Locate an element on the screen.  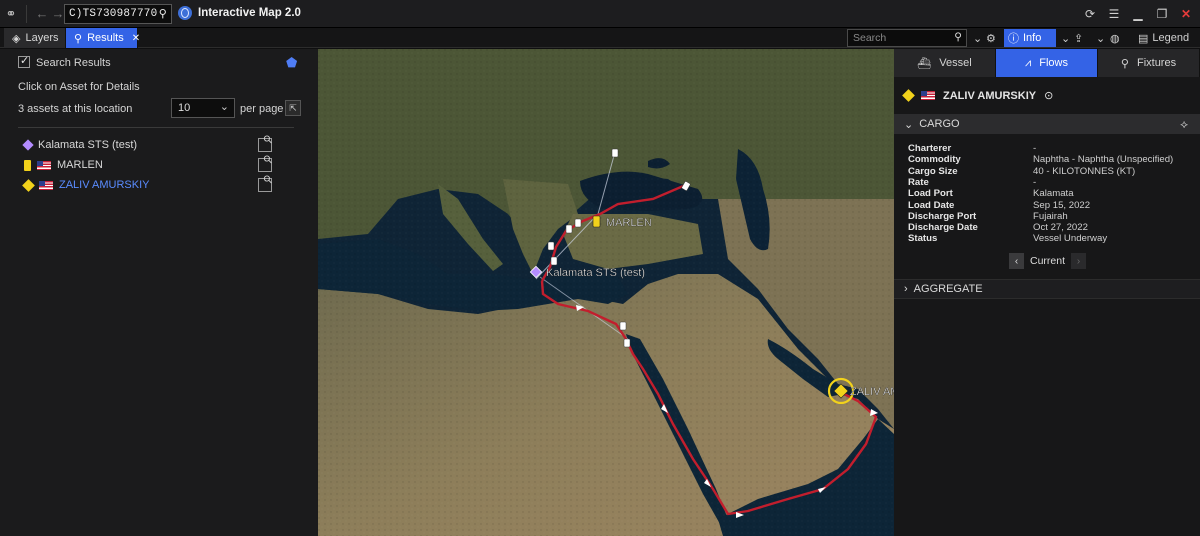
selected-vessel: ZALIV AMURSKIY ⊙ is located at coordinates (977, 95).